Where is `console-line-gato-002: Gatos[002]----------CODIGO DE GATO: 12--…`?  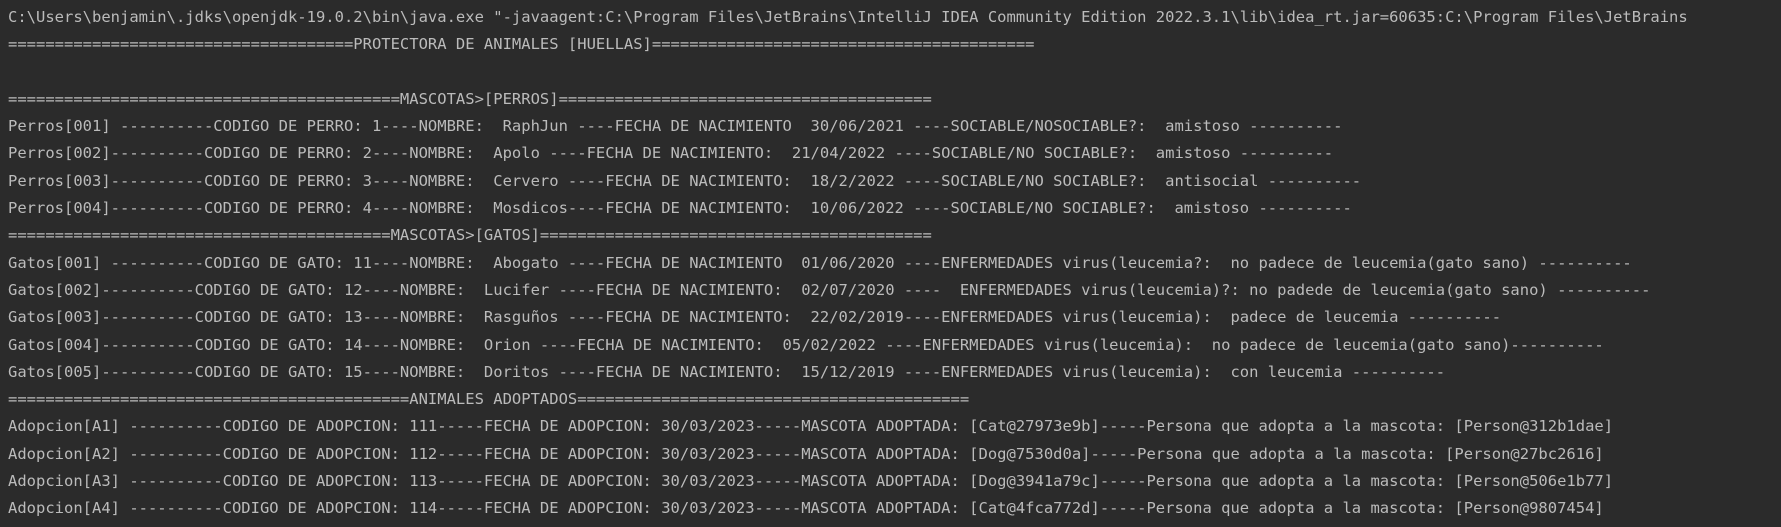 console-line-gato-002: Gatos[002]----------CODIGO DE GATO: 12--… is located at coordinates (829, 289).